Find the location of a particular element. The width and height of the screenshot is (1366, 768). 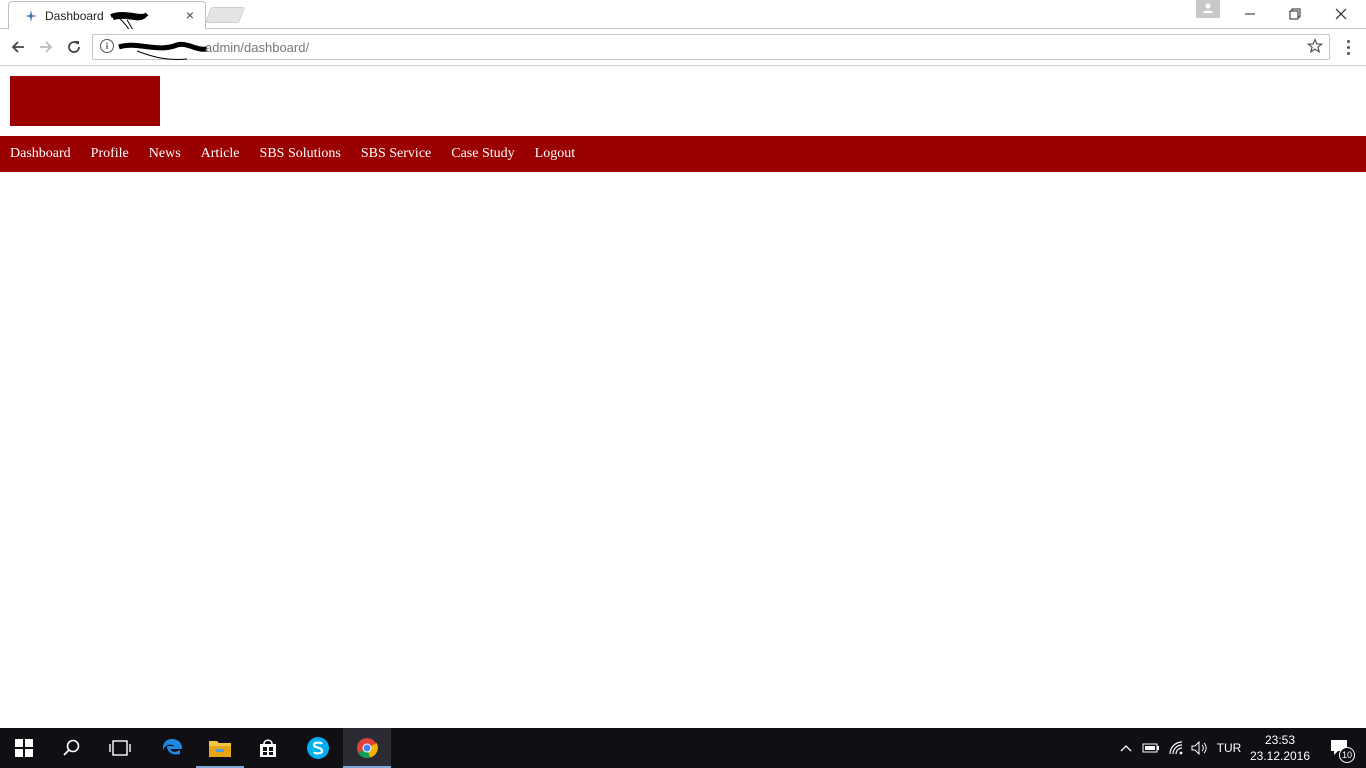

skype-icon is located at coordinates (318, 748).